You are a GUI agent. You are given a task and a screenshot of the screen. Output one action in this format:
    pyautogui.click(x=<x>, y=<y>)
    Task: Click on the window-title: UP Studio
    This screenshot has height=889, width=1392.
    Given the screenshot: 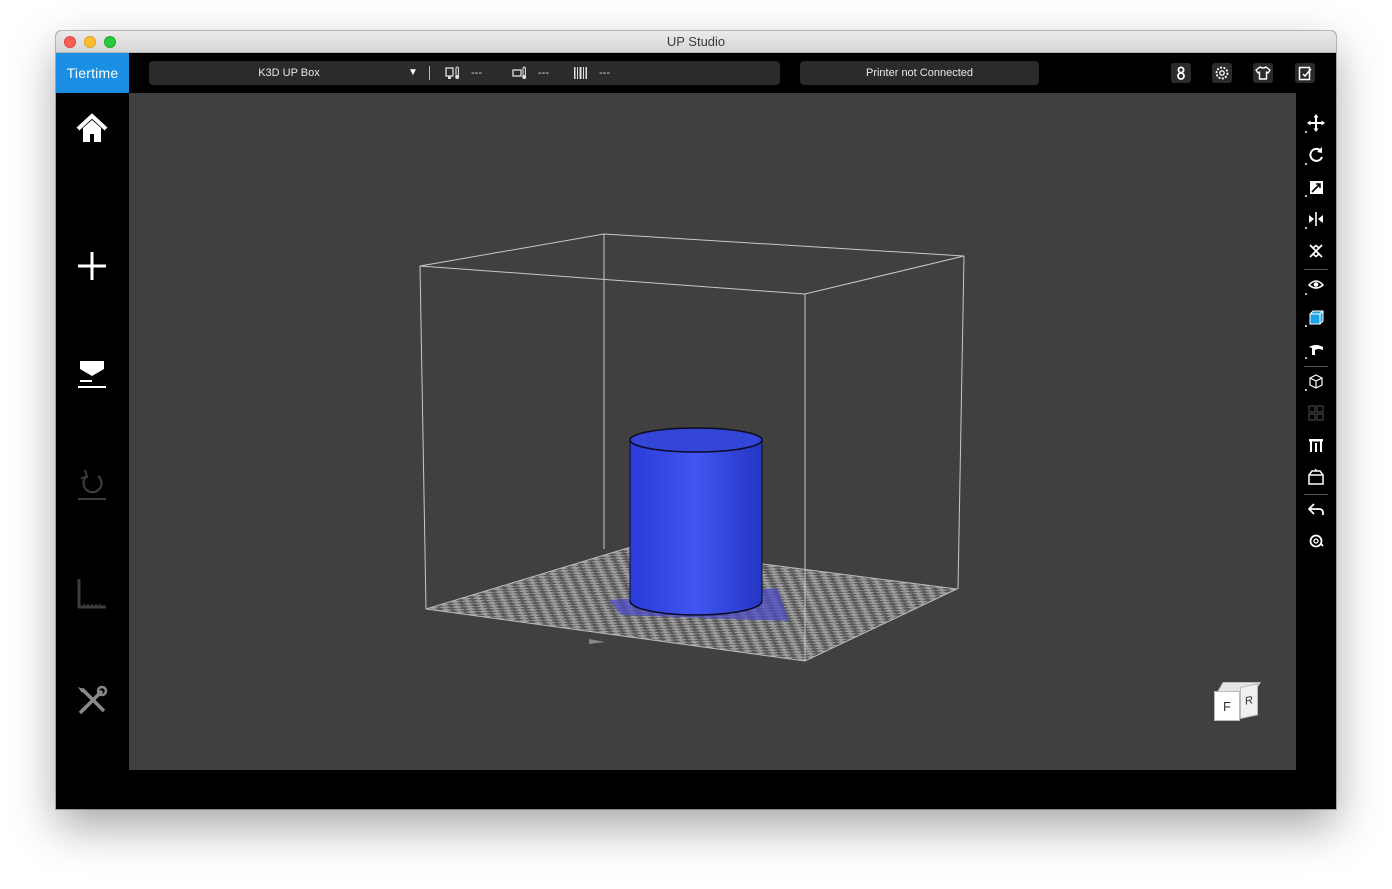 What is the action you would take?
    pyautogui.click(x=696, y=41)
    